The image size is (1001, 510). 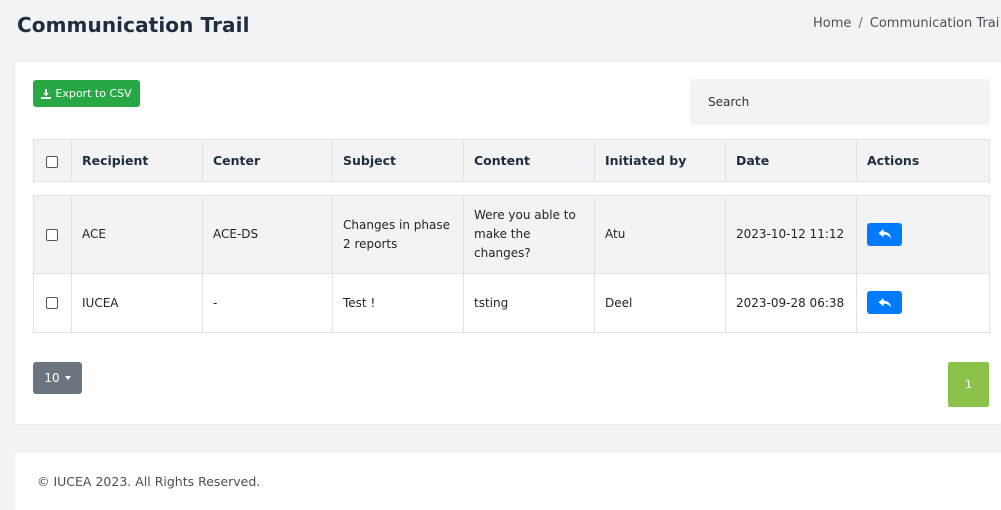 What do you see at coordinates (398, 160) in the screenshot?
I see `column-header-subject: Subject` at bounding box center [398, 160].